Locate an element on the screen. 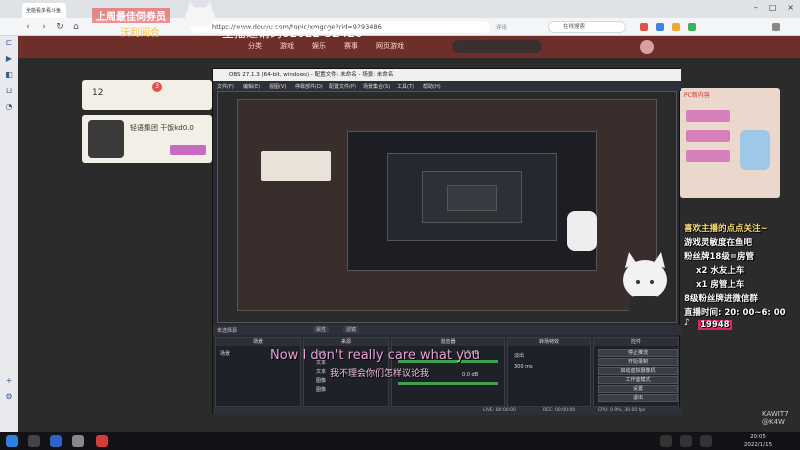 The width and height of the screenshot is (800, 450). game-icon: ◧ is located at coordinates (9, 75).